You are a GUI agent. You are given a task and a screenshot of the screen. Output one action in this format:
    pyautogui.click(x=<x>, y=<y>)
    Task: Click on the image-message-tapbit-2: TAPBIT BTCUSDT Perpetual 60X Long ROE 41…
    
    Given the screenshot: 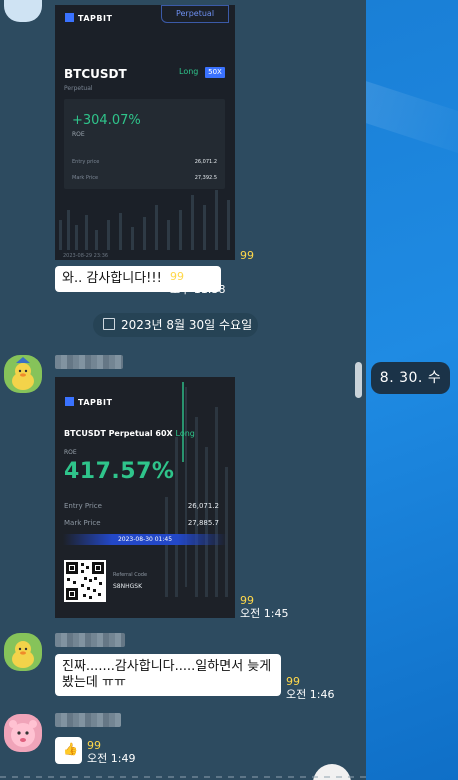 What is the action you would take?
    pyautogui.click(x=145, y=497)
    